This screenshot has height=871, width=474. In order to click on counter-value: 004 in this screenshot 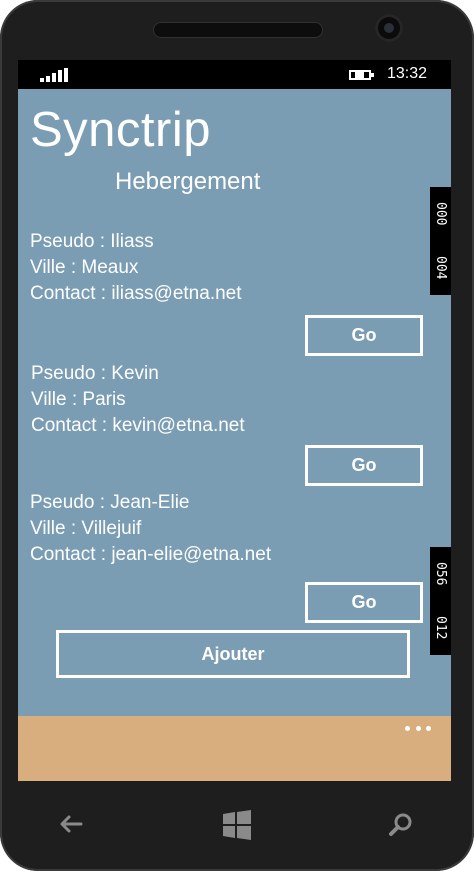, I will do `click(440, 268)`.